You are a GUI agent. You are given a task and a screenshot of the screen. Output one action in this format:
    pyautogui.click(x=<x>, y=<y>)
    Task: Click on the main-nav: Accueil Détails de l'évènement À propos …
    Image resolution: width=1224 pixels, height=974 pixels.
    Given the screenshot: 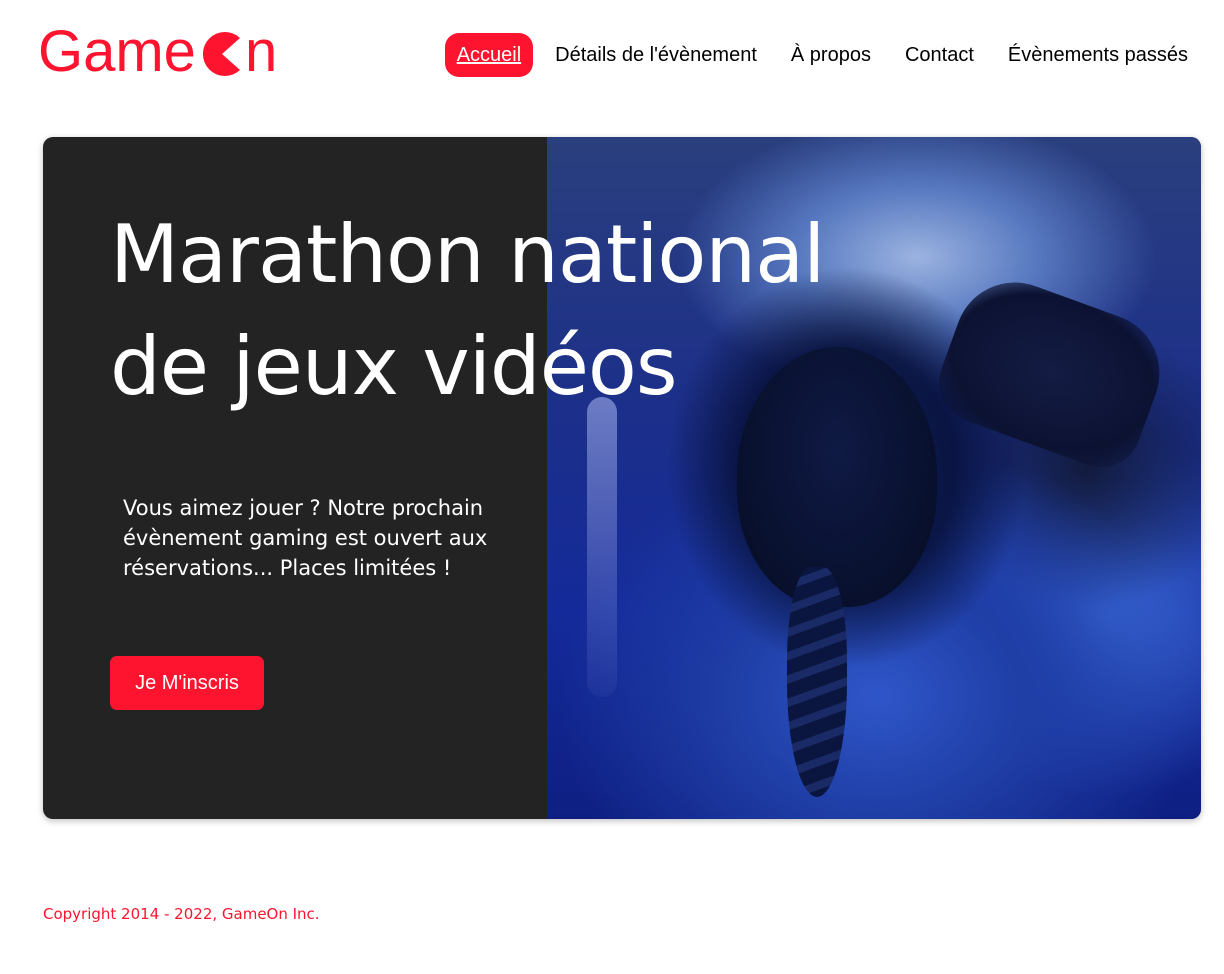 What is the action you would take?
    pyautogui.click(x=817, y=55)
    